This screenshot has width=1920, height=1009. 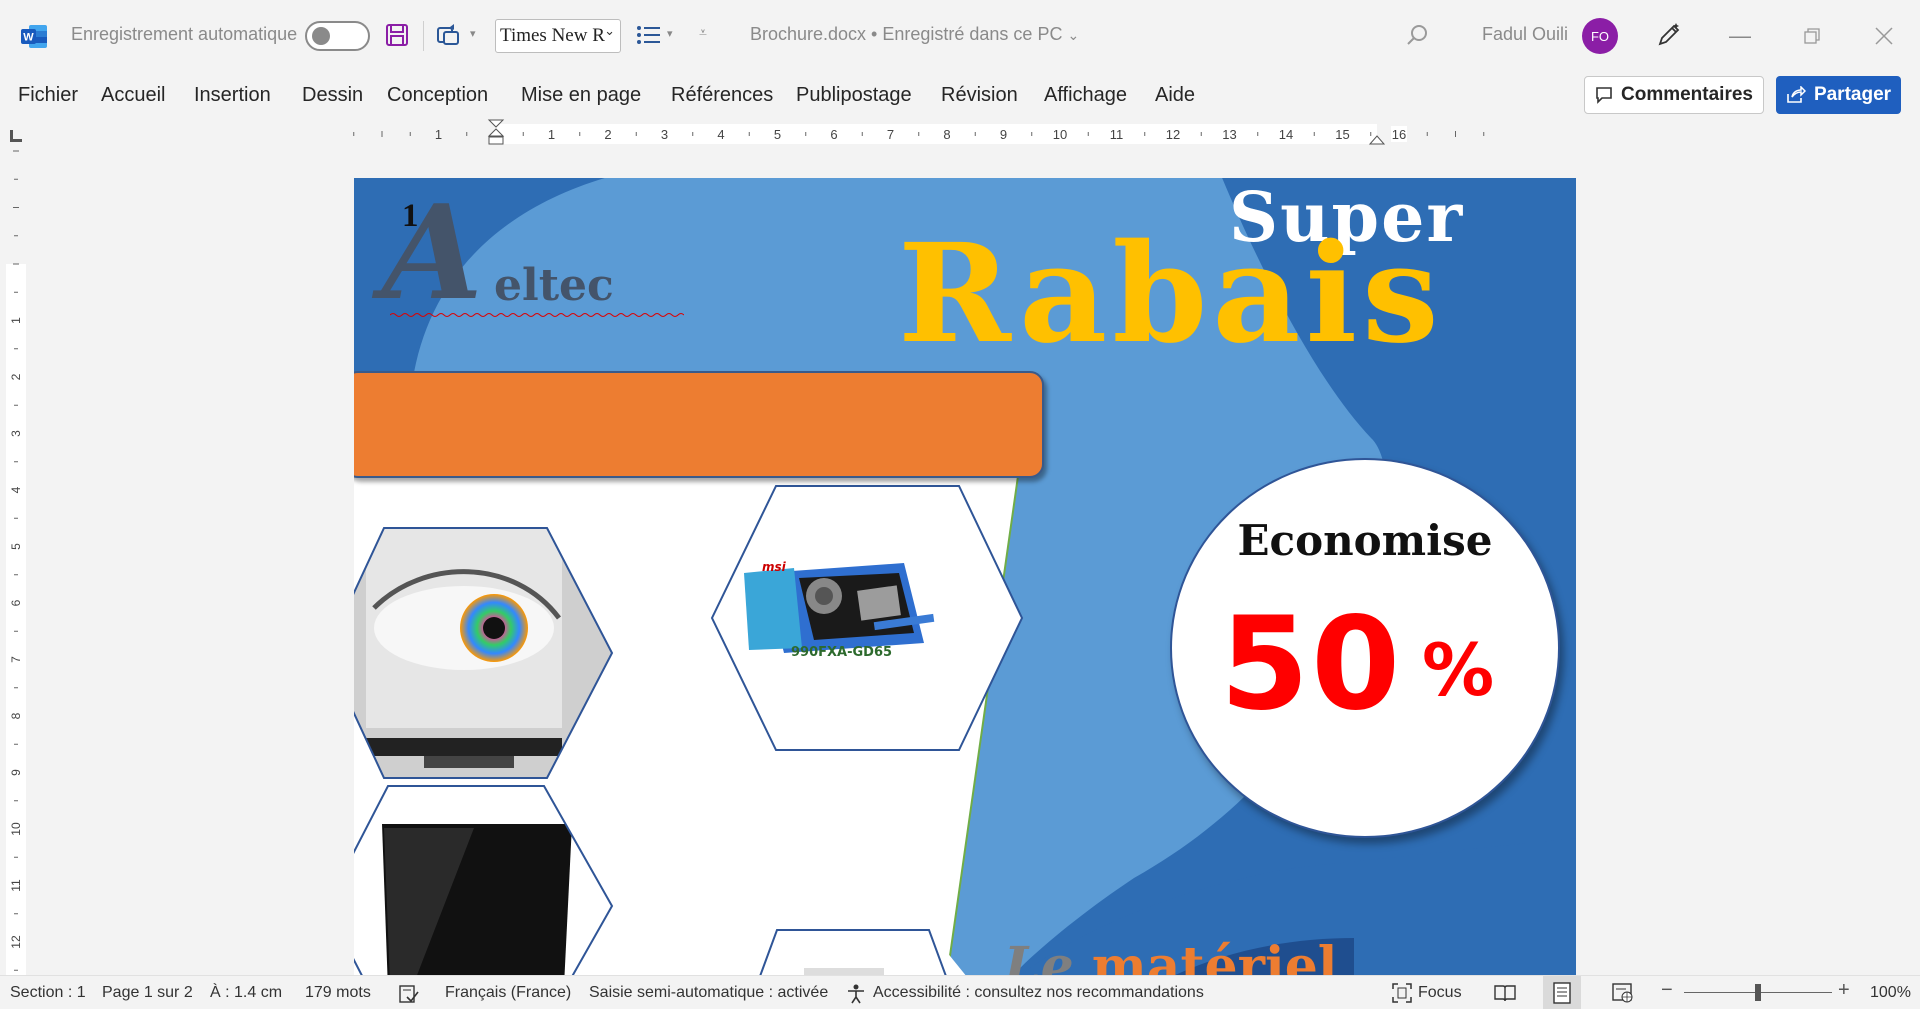 I want to click on orange-banner-shape, so click(x=699, y=424).